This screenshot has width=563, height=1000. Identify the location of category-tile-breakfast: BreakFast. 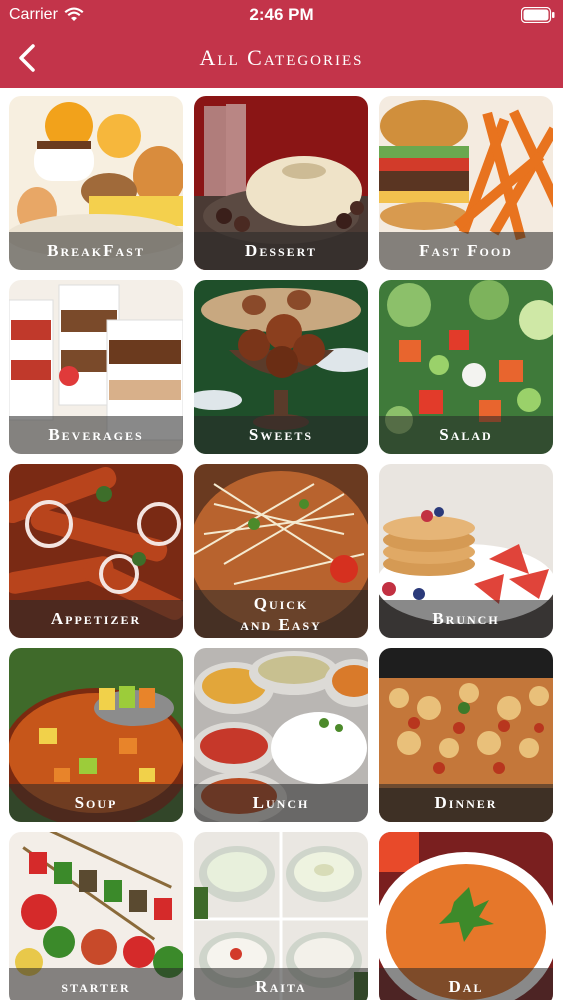
(96, 183).